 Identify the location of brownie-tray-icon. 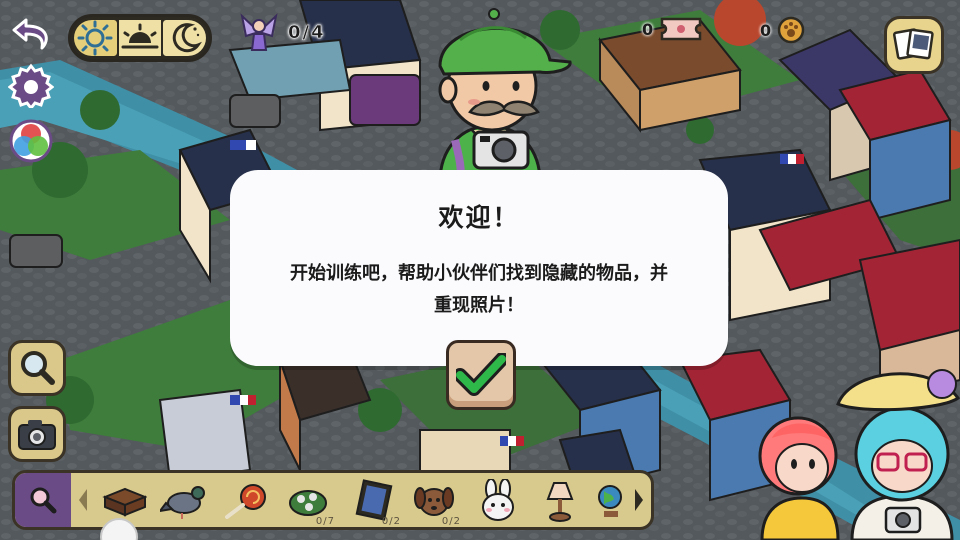
(124, 502).